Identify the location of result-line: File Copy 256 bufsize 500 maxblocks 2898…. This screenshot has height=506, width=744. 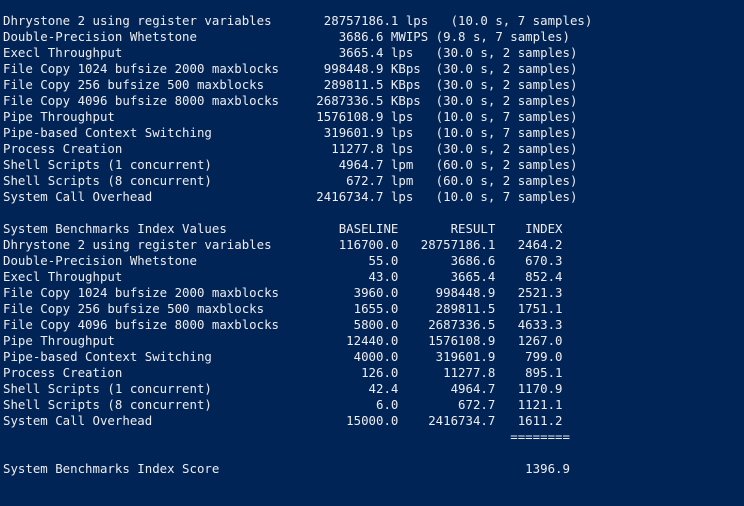
(290, 84).